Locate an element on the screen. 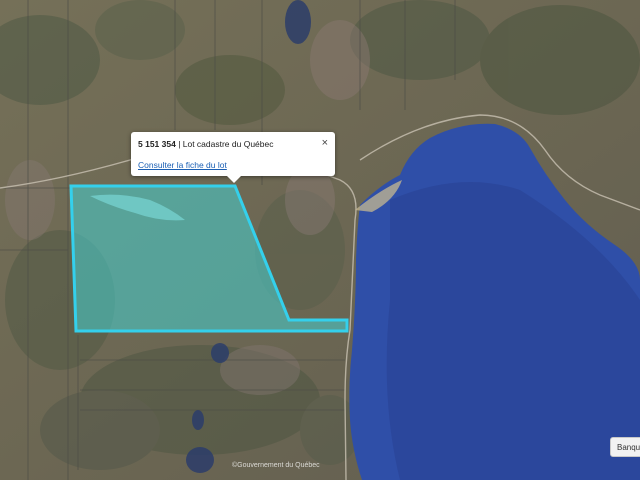 This screenshot has height=480, width=640. close-icon: × is located at coordinates (325, 143).